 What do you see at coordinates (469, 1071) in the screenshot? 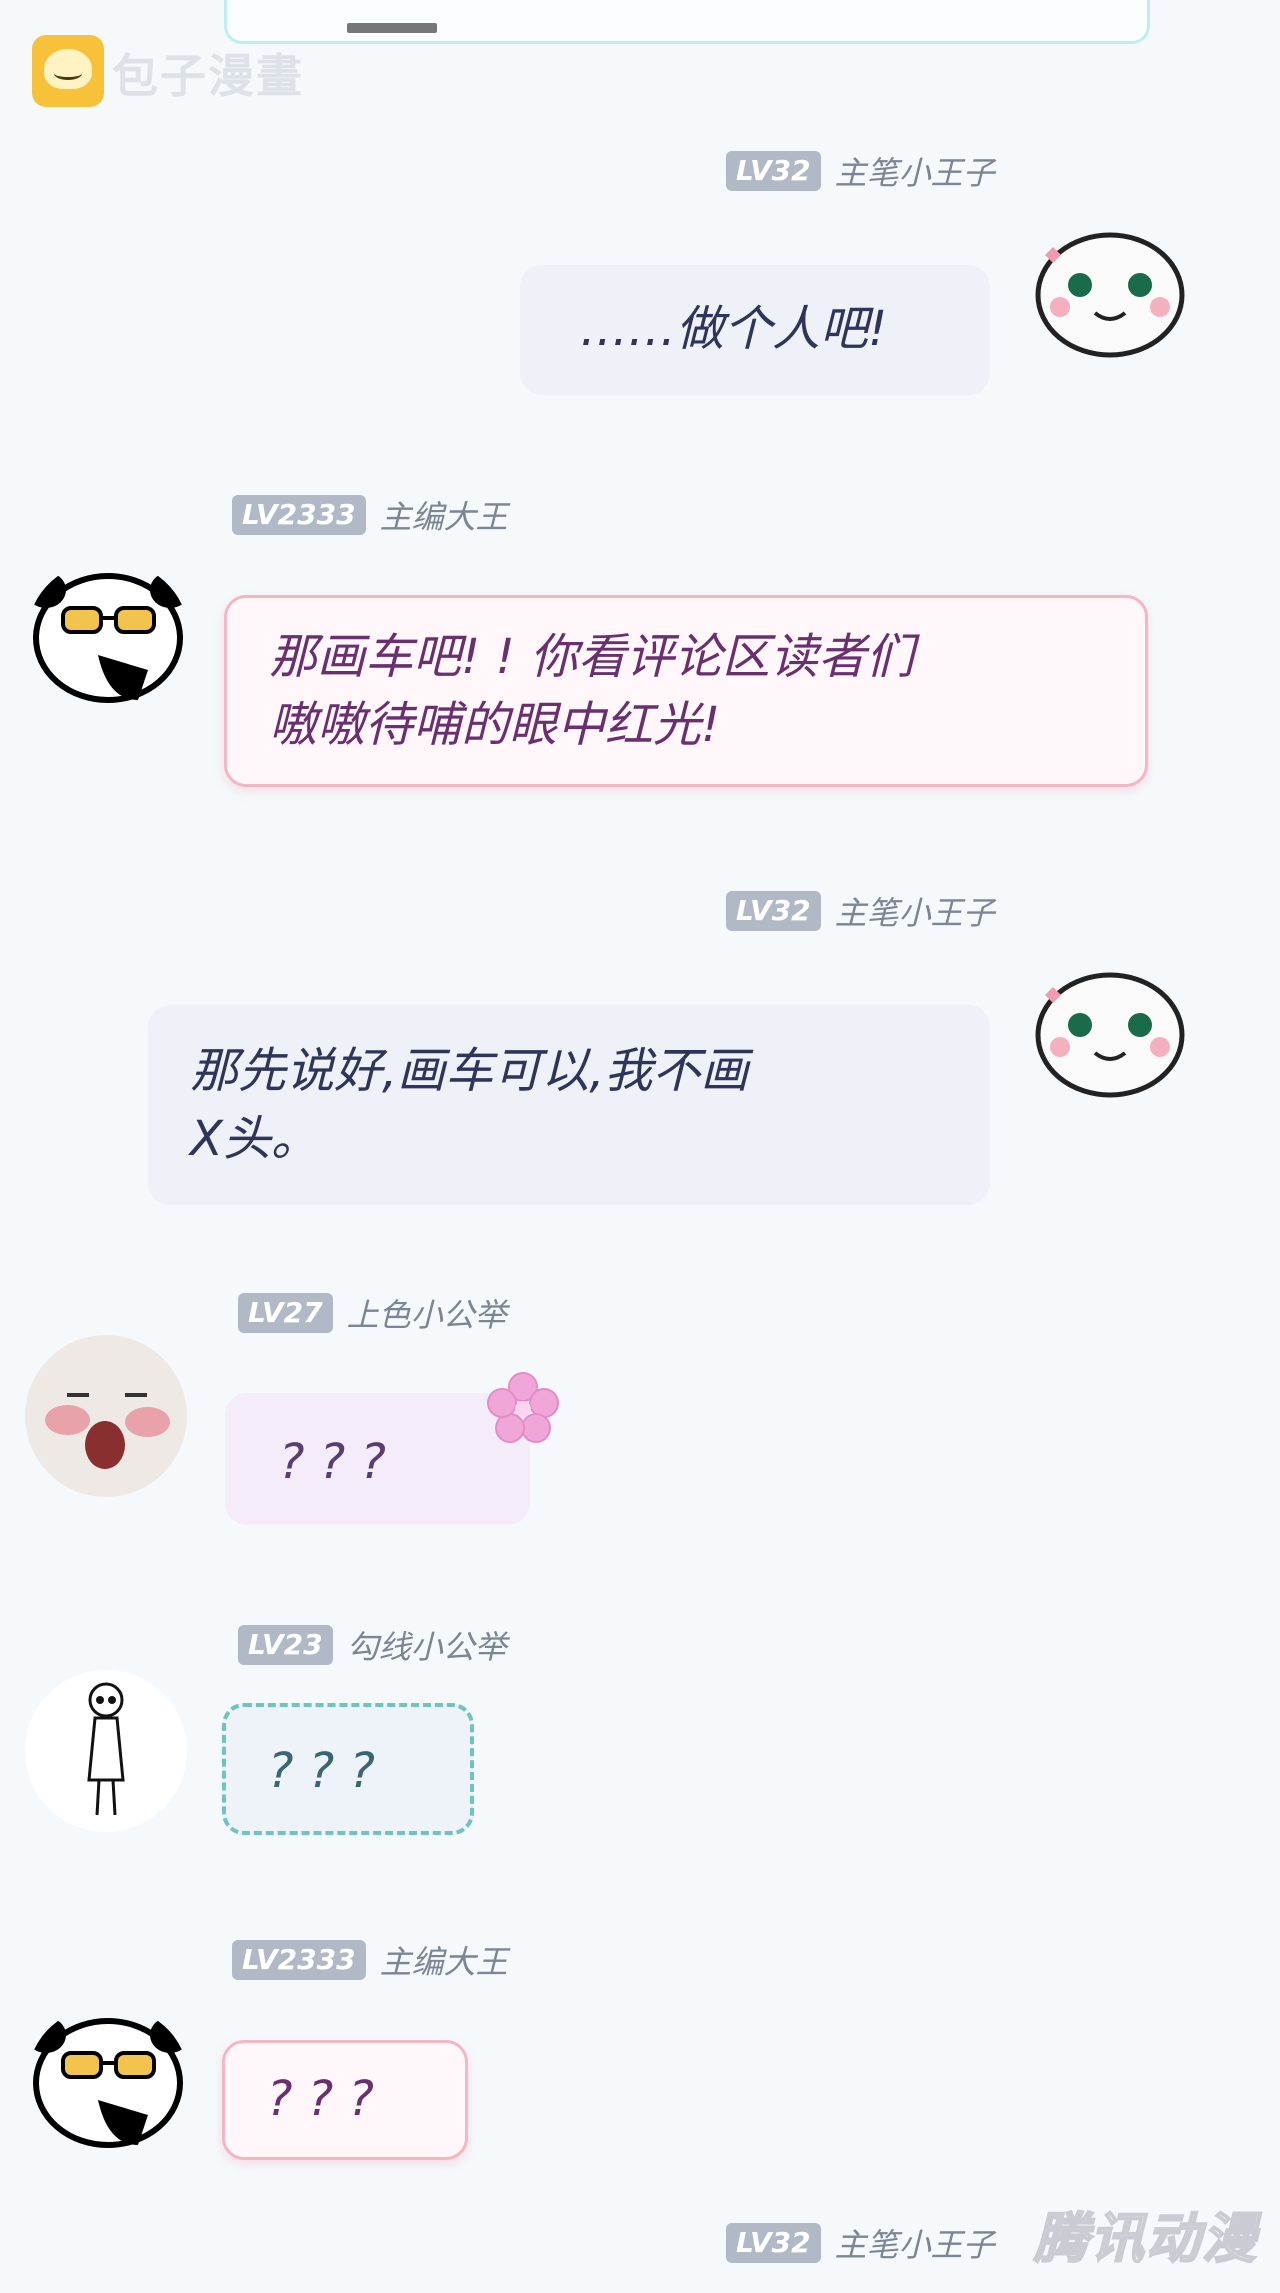
I see `message-text-line: 那先说好,画车可以,我不画` at bounding box center [469, 1071].